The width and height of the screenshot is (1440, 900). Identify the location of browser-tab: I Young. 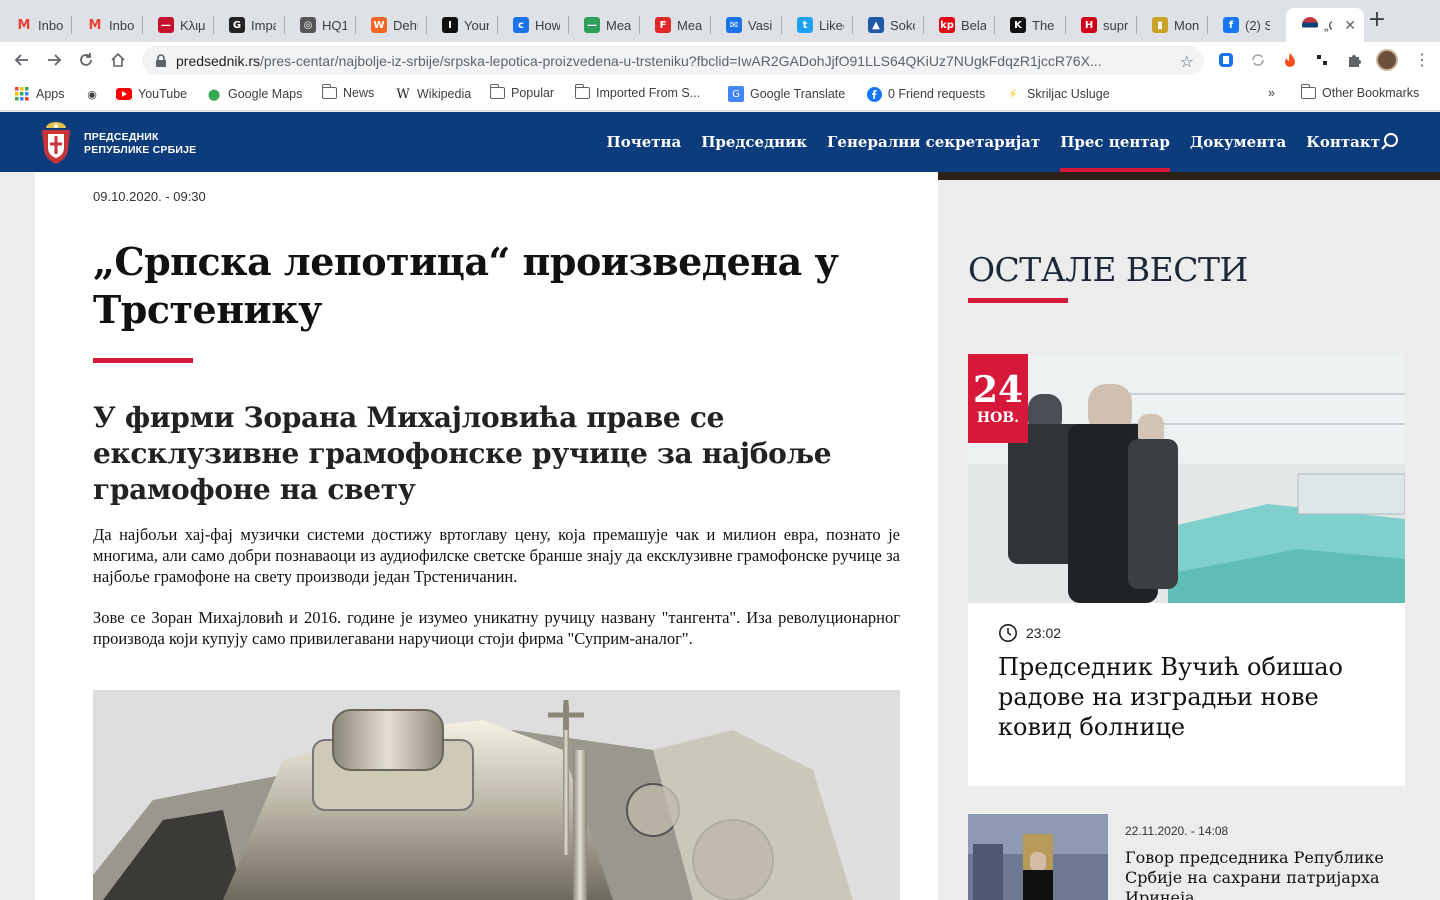
(461, 25).